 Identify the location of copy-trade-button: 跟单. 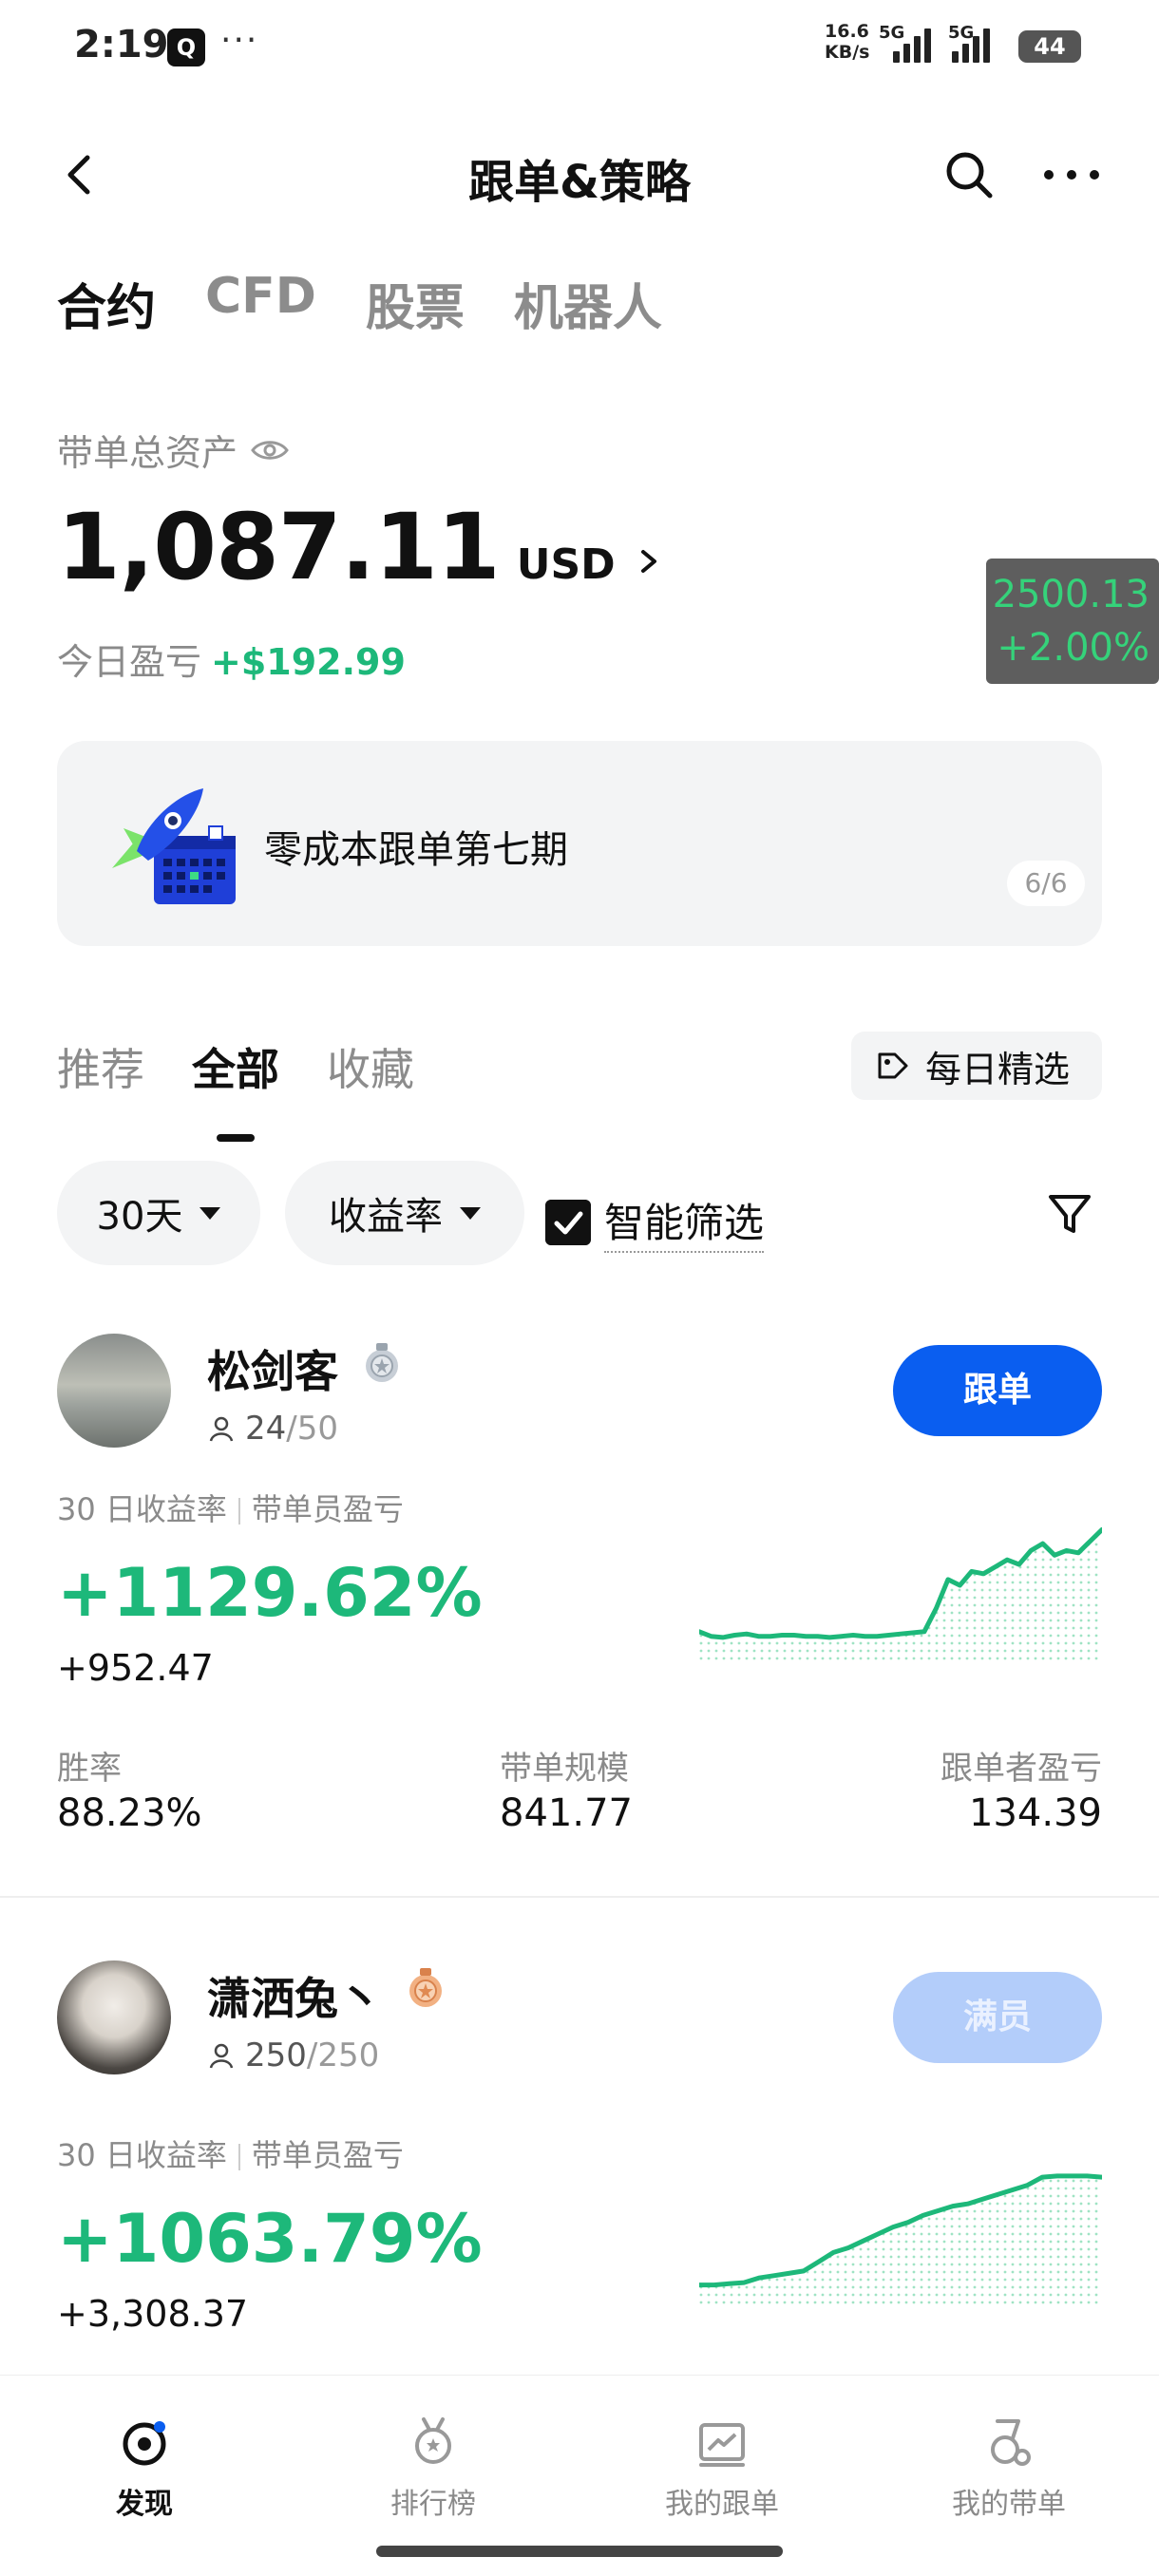
(997, 1390).